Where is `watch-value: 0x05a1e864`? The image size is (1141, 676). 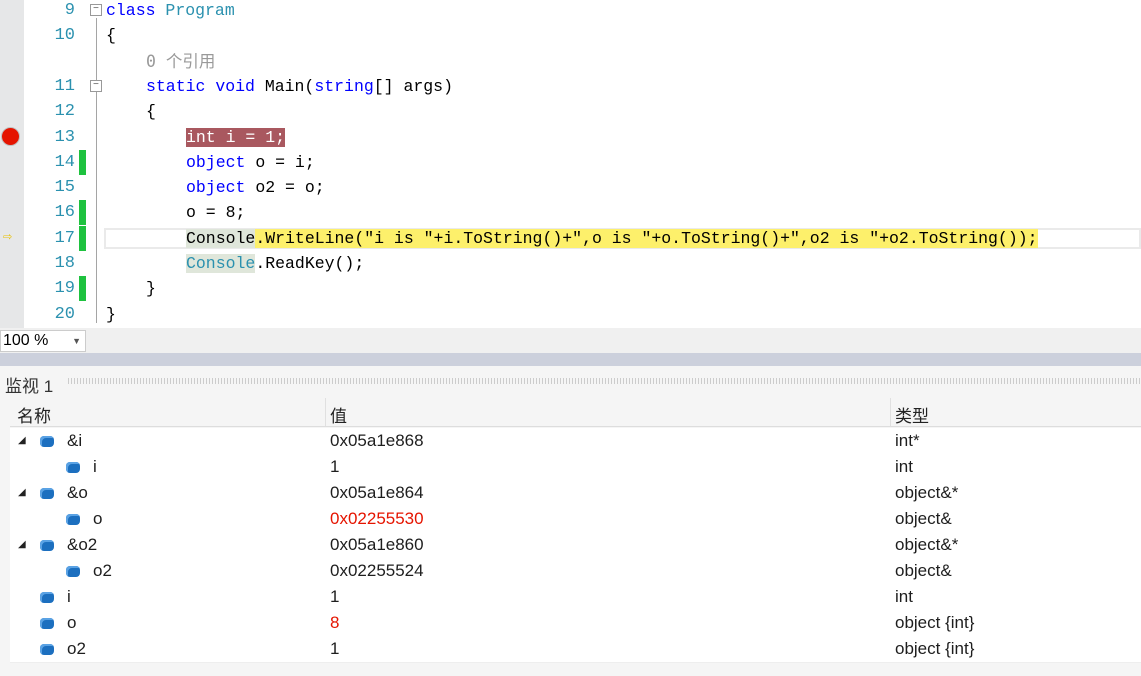
watch-value: 0x05a1e864 is located at coordinates (377, 493).